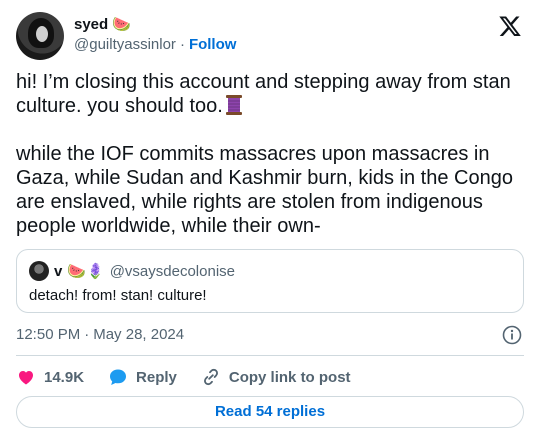 Image resolution: width=540 pixels, height=443 pixels. I want to click on like-button: 14.9K, so click(50, 377).